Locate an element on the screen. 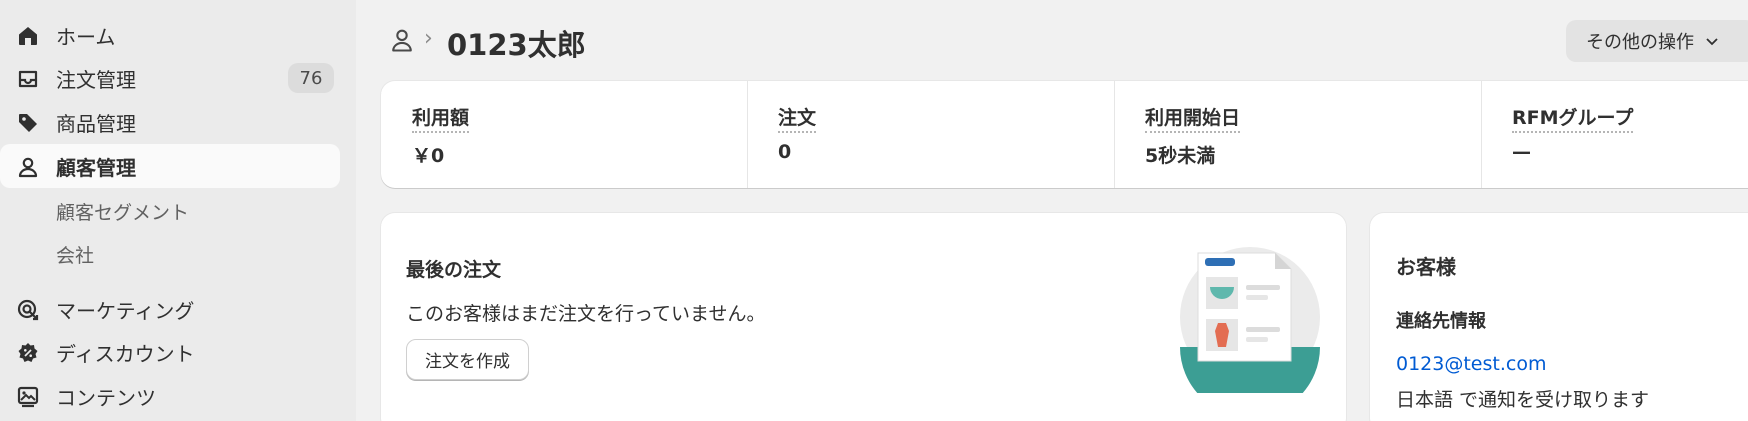  last-order-title: 最後の注文 is located at coordinates (454, 270).